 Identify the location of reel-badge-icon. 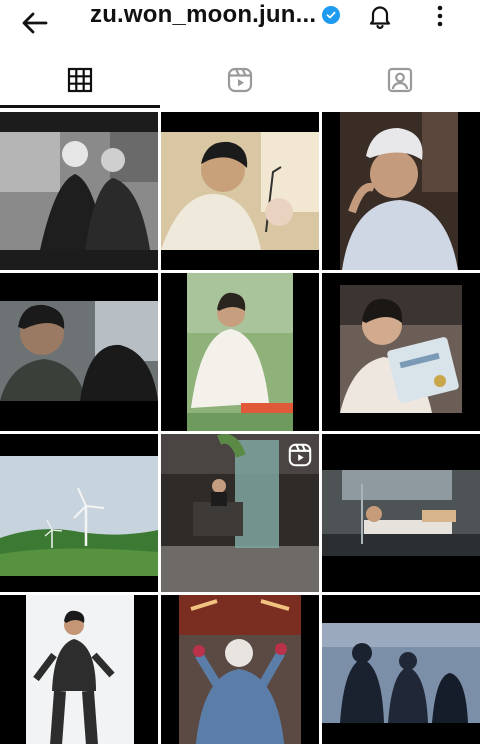
(300, 455).